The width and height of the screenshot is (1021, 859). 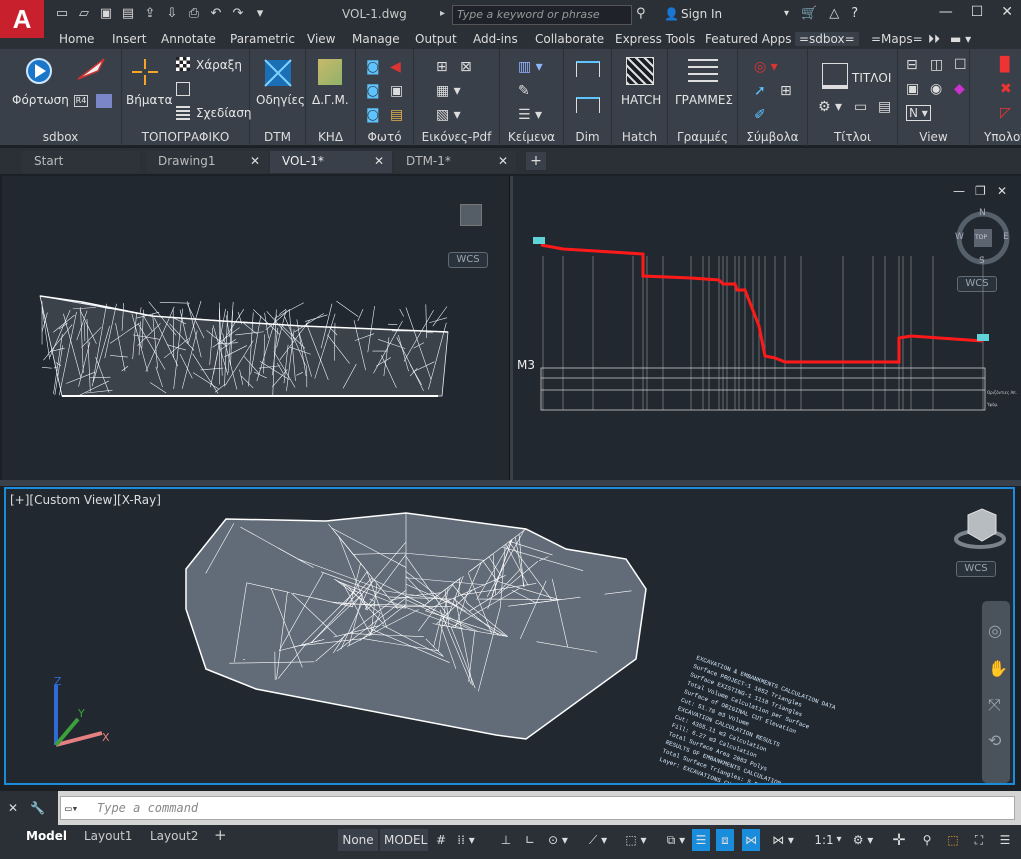 What do you see at coordinates (22, 19) in the screenshot?
I see `app-logo: A` at bounding box center [22, 19].